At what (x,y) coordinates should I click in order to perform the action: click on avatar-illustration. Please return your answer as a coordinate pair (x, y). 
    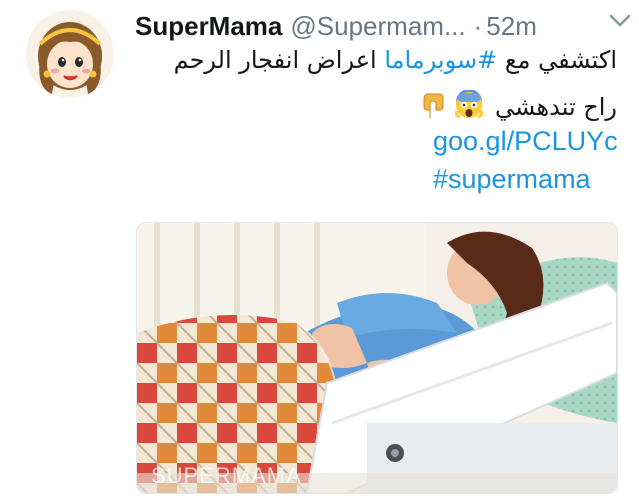
    Looking at the image, I should click on (70, 54).